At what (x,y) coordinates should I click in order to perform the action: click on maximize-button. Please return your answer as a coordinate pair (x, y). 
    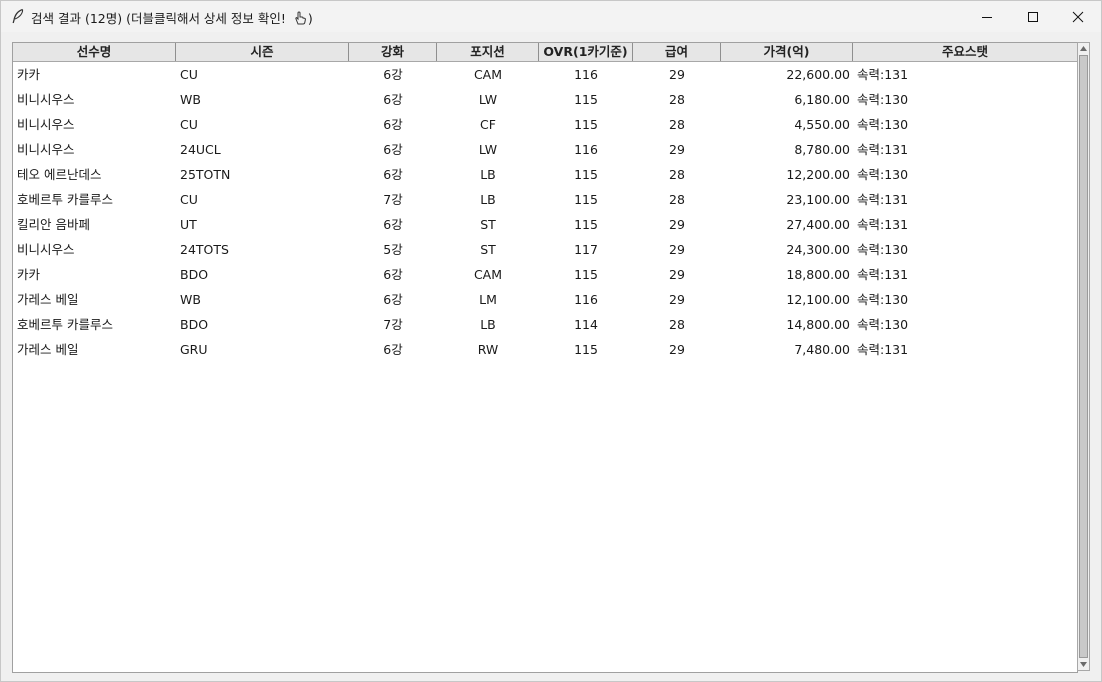
    Looking at the image, I should click on (1033, 16).